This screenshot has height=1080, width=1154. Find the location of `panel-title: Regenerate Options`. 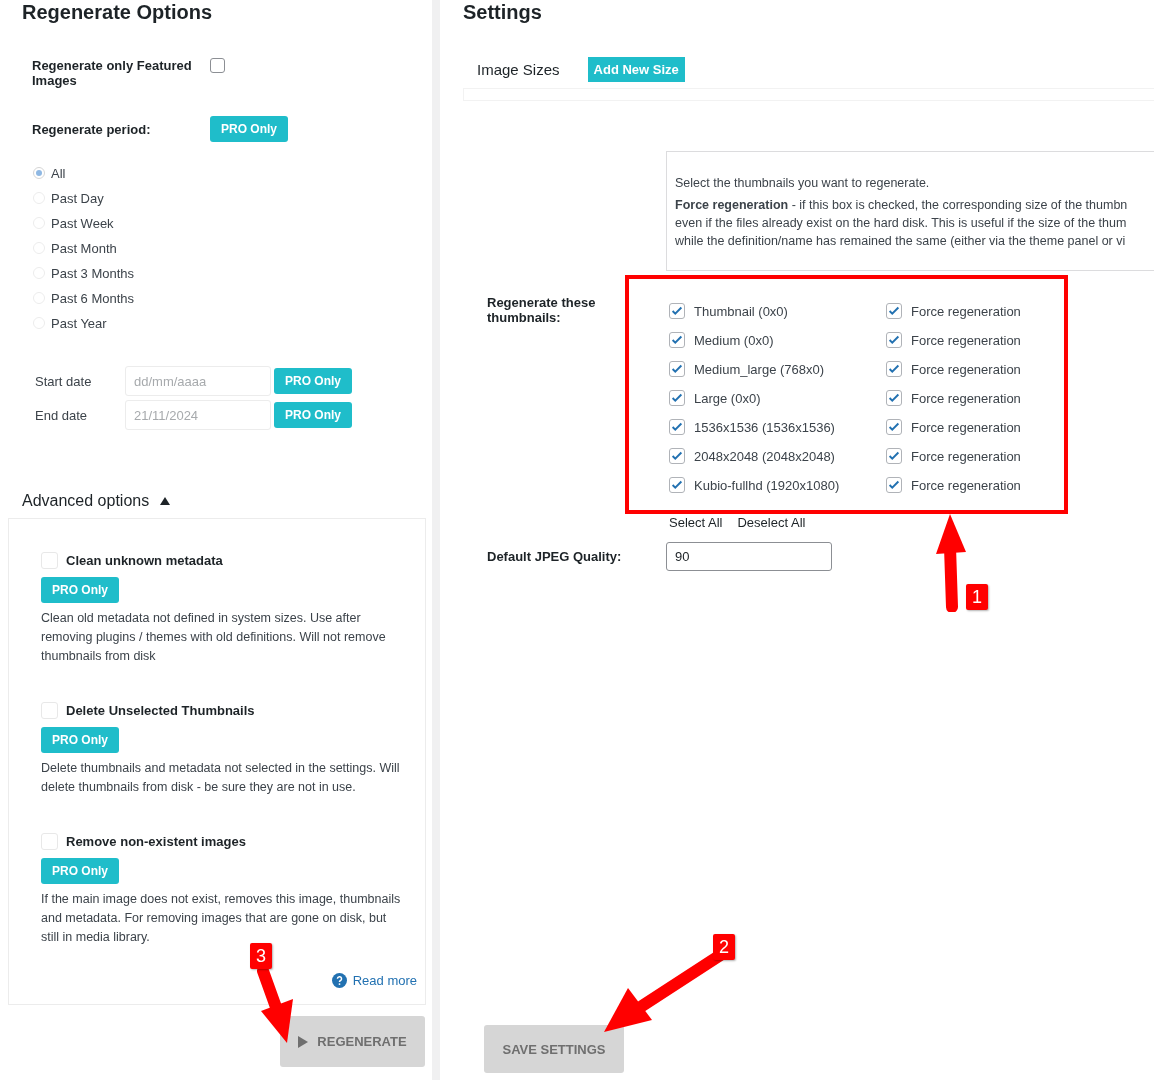

panel-title: Regenerate Options is located at coordinates (117, 12).